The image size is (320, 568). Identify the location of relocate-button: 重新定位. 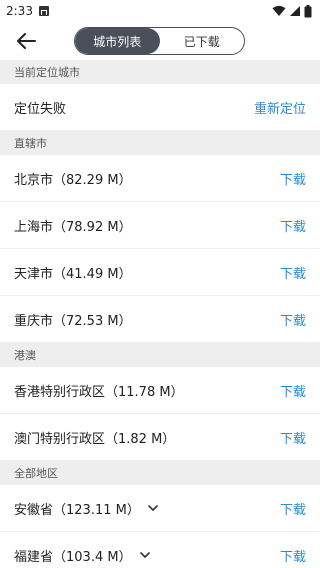
(280, 107).